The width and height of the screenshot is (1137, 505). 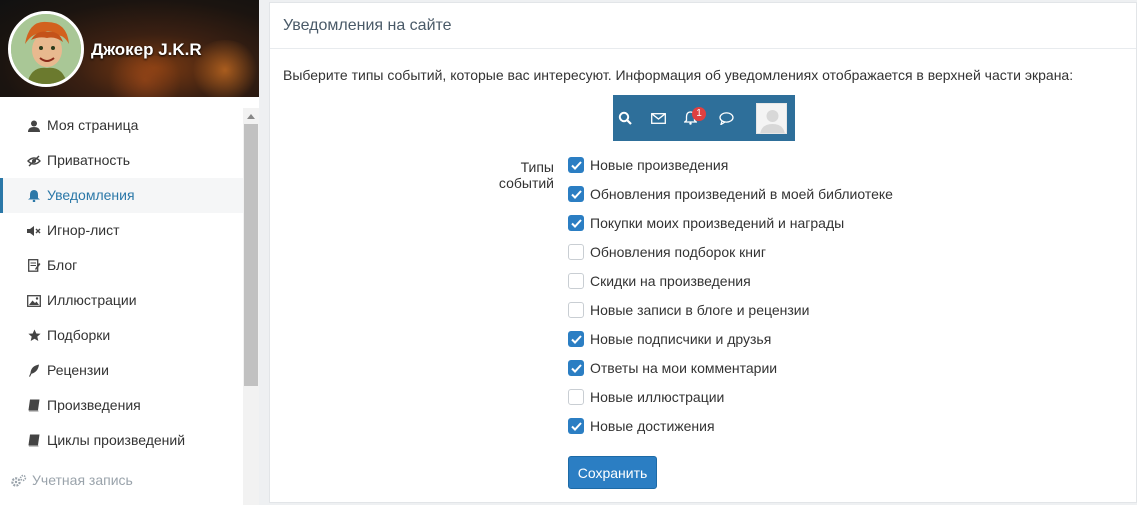 What do you see at coordinates (19, 480) in the screenshot?
I see `gears-icon` at bounding box center [19, 480].